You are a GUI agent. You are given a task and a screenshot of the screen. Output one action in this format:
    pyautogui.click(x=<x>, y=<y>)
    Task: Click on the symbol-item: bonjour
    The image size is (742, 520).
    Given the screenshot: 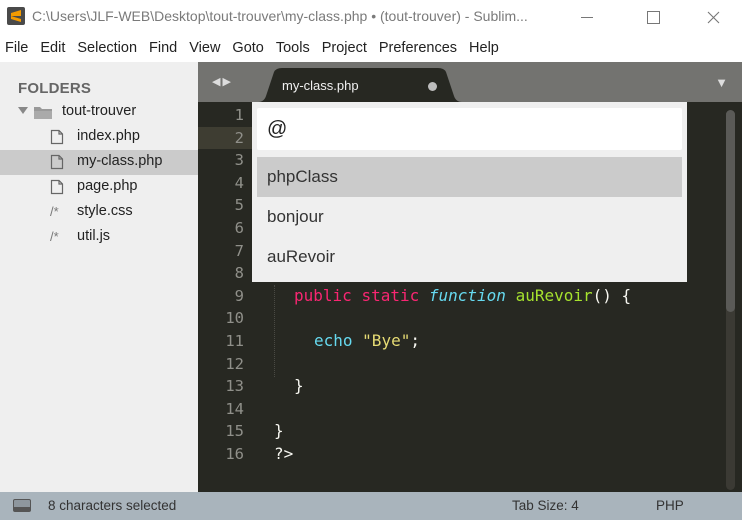 What is the action you would take?
    pyautogui.click(x=469, y=217)
    